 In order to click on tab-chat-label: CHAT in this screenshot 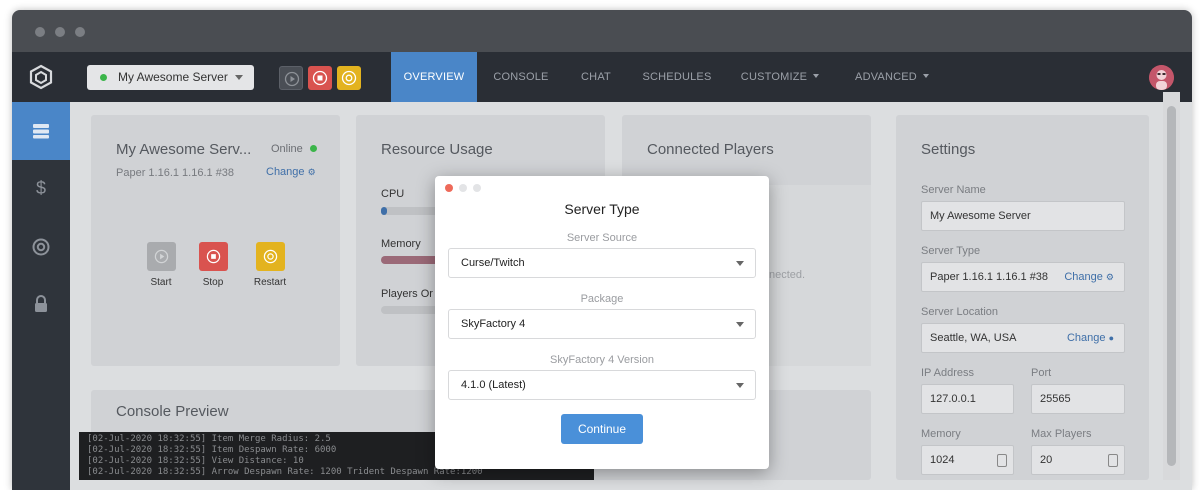, I will do `click(596, 77)`.